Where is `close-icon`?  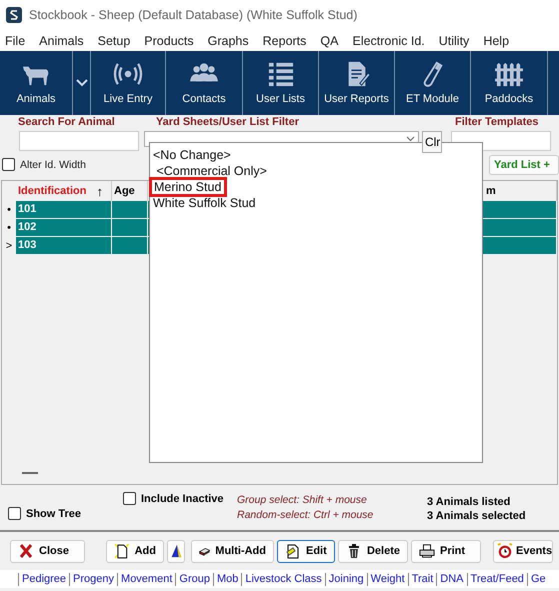
close-icon is located at coordinates (26, 551).